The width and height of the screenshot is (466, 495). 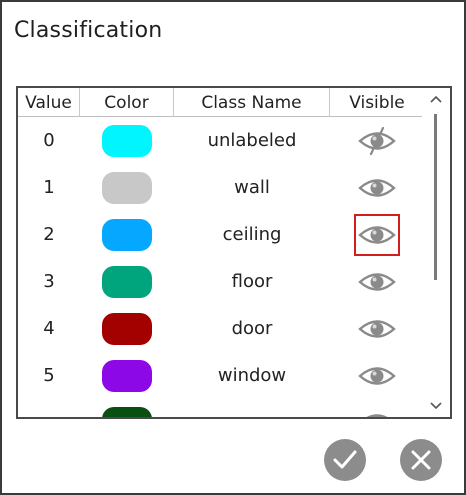 I want to click on eye-off-icon, so click(x=377, y=141).